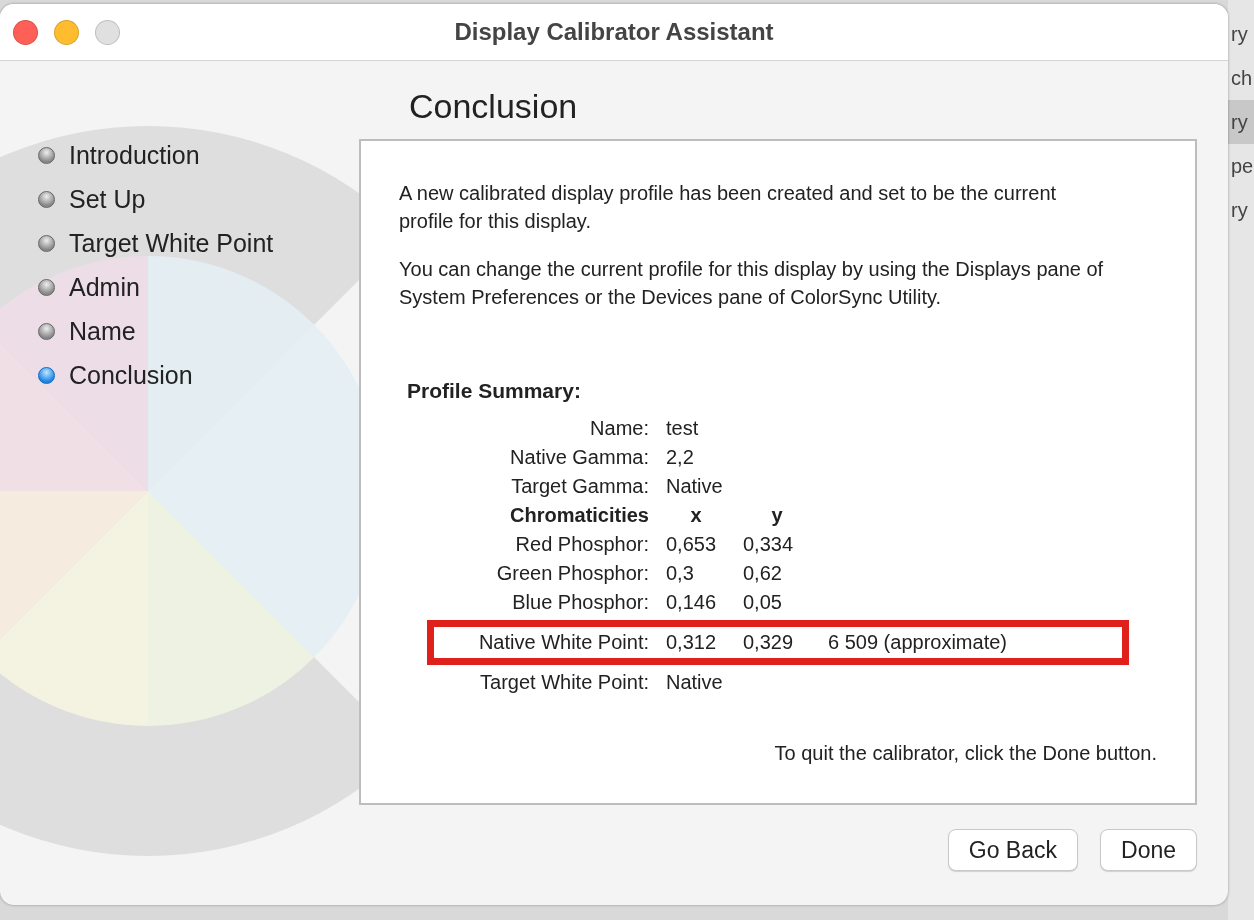 This screenshot has height=920, width=1254. Describe the element at coordinates (769, 544) in the screenshot. I see `field-value: 0,334` at that location.